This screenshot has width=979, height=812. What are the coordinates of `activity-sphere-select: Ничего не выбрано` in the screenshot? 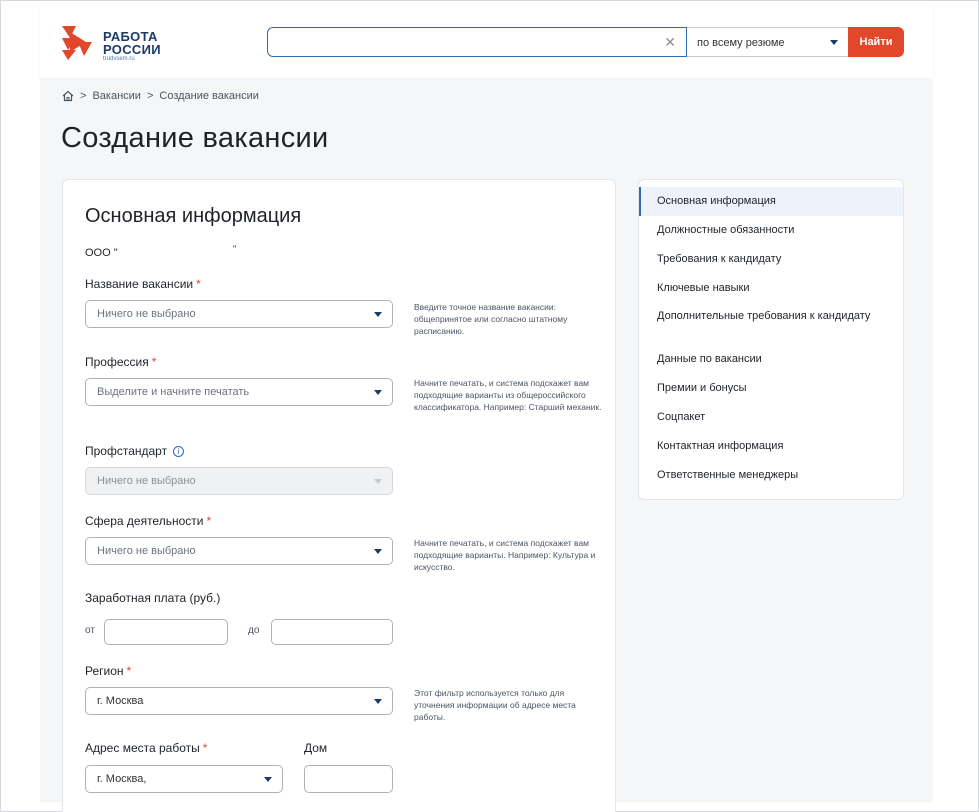 It's located at (239, 551).